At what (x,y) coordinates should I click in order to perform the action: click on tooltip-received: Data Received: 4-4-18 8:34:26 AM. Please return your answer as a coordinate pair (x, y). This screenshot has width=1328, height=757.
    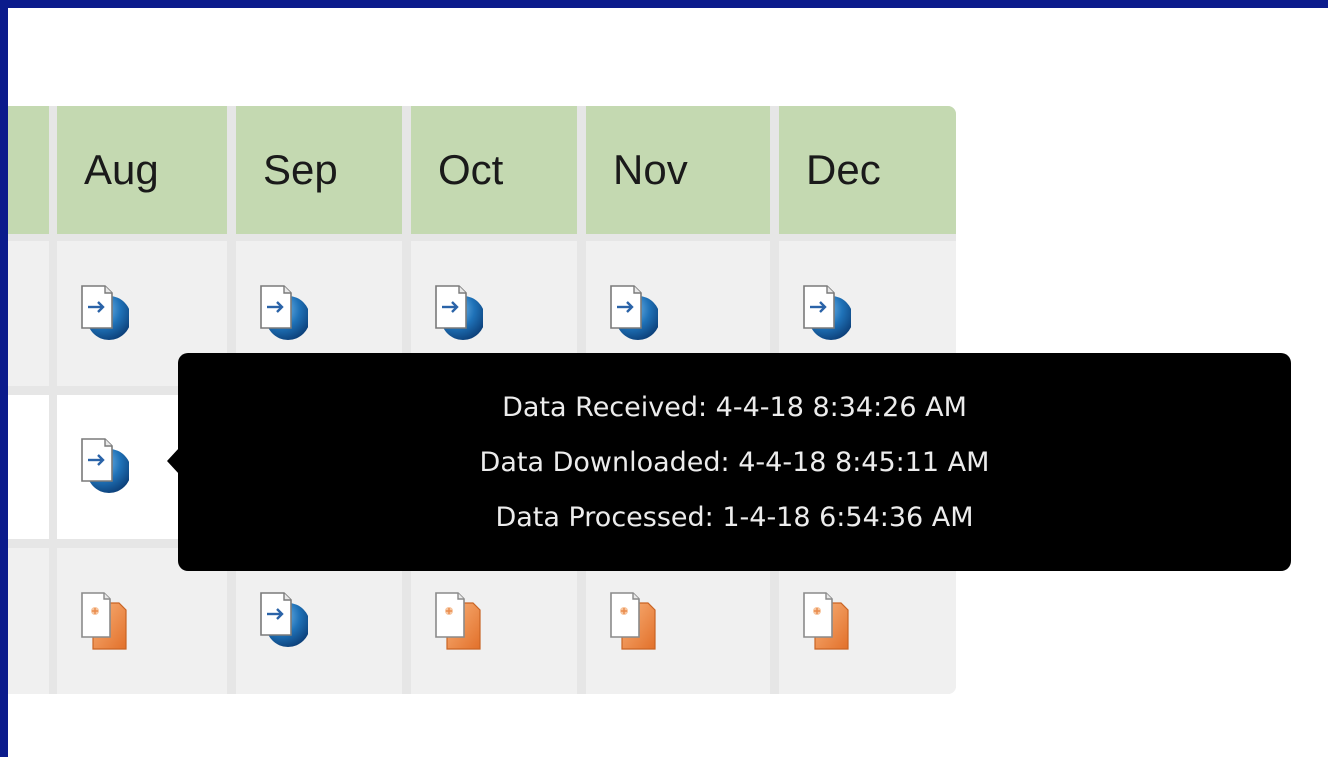
    Looking at the image, I should click on (734, 407).